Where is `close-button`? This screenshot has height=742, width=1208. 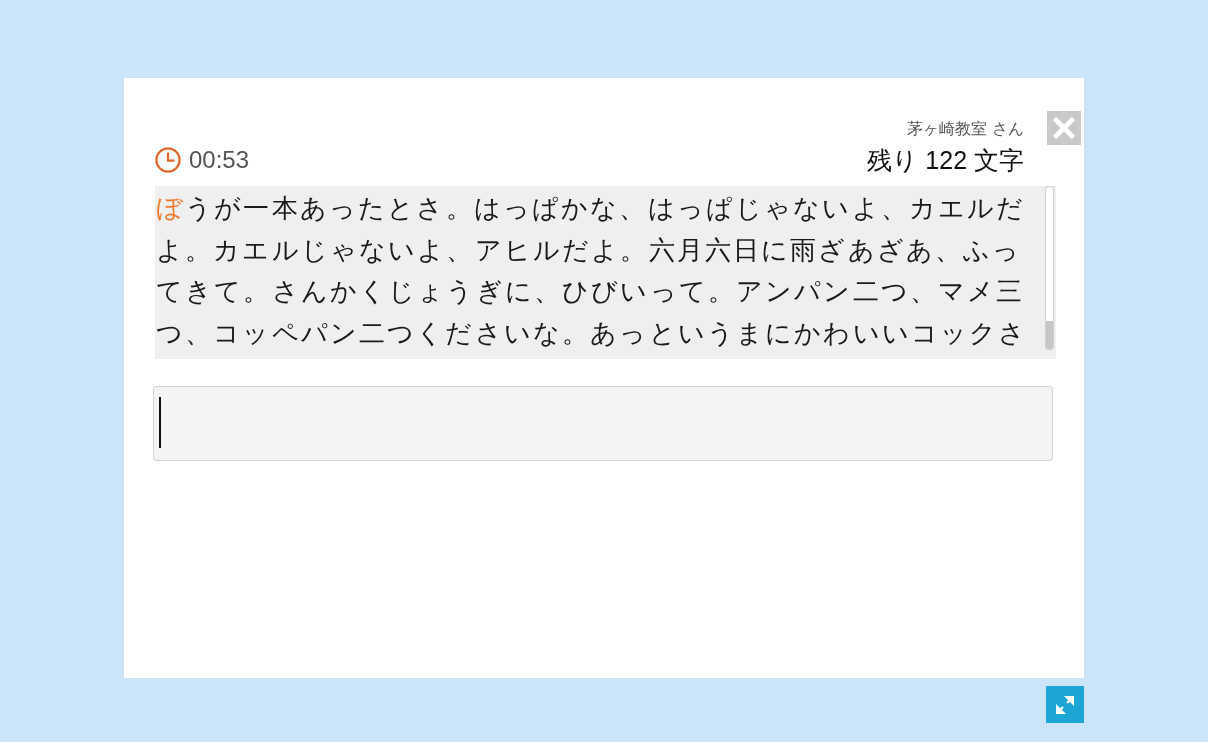
close-button is located at coordinates (1064, 128).